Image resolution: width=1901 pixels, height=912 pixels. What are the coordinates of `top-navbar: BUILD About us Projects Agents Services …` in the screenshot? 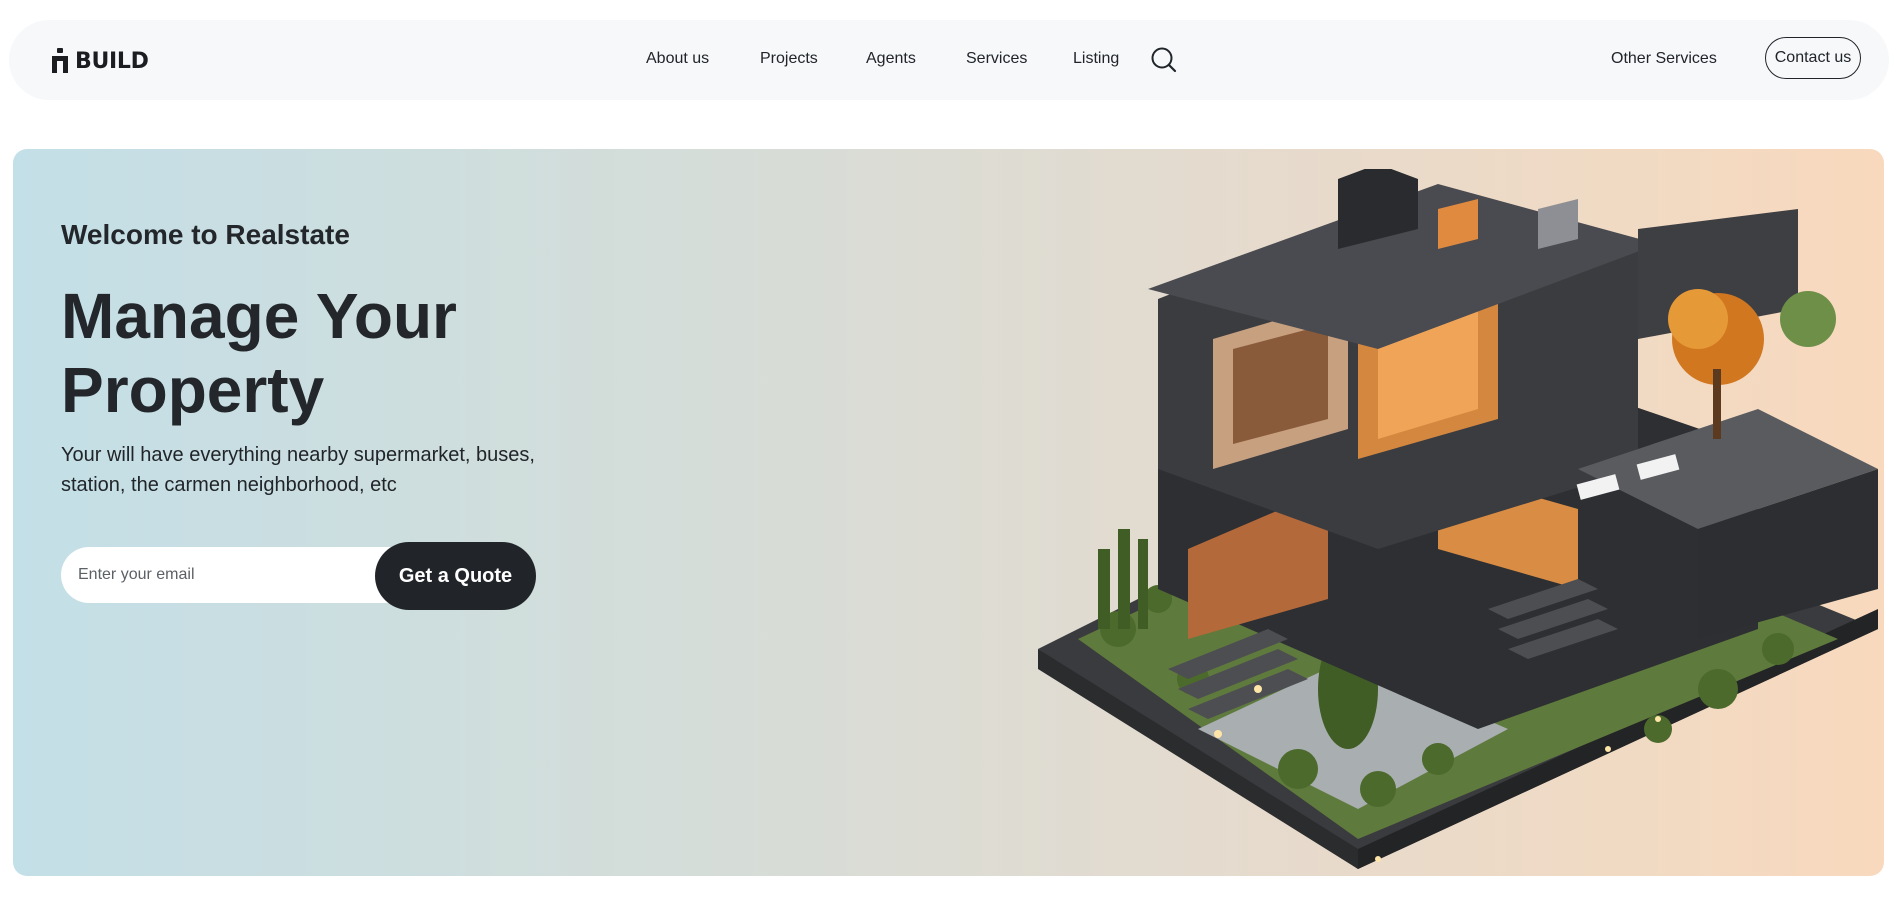 It's located at (949, 60).